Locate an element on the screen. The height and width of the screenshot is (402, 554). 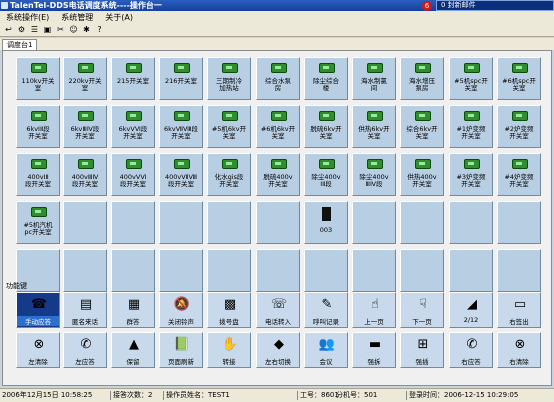
function-button: ◢ 2/12 is located at coordinates (471, 310).